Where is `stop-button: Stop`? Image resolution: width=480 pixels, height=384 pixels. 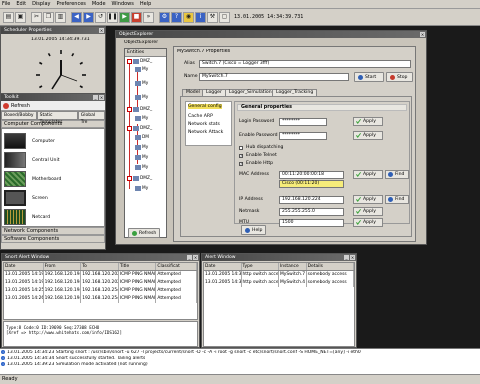
stop-button: Stop is located at coordinates (399, 77).